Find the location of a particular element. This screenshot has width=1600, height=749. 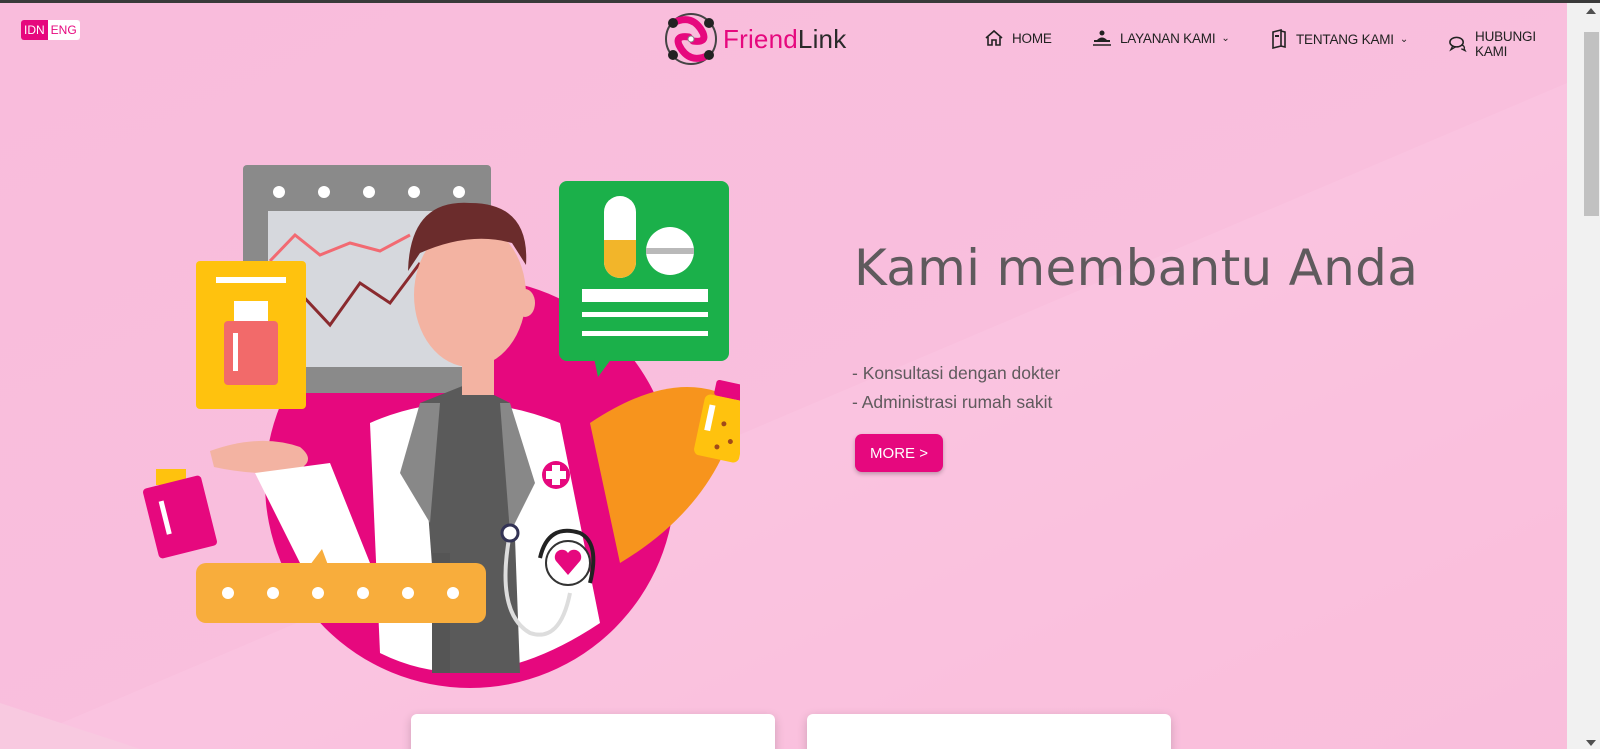

hero-bullet-consultation: - Konsultasi dengan dokter is located at coordinates (956, 373).